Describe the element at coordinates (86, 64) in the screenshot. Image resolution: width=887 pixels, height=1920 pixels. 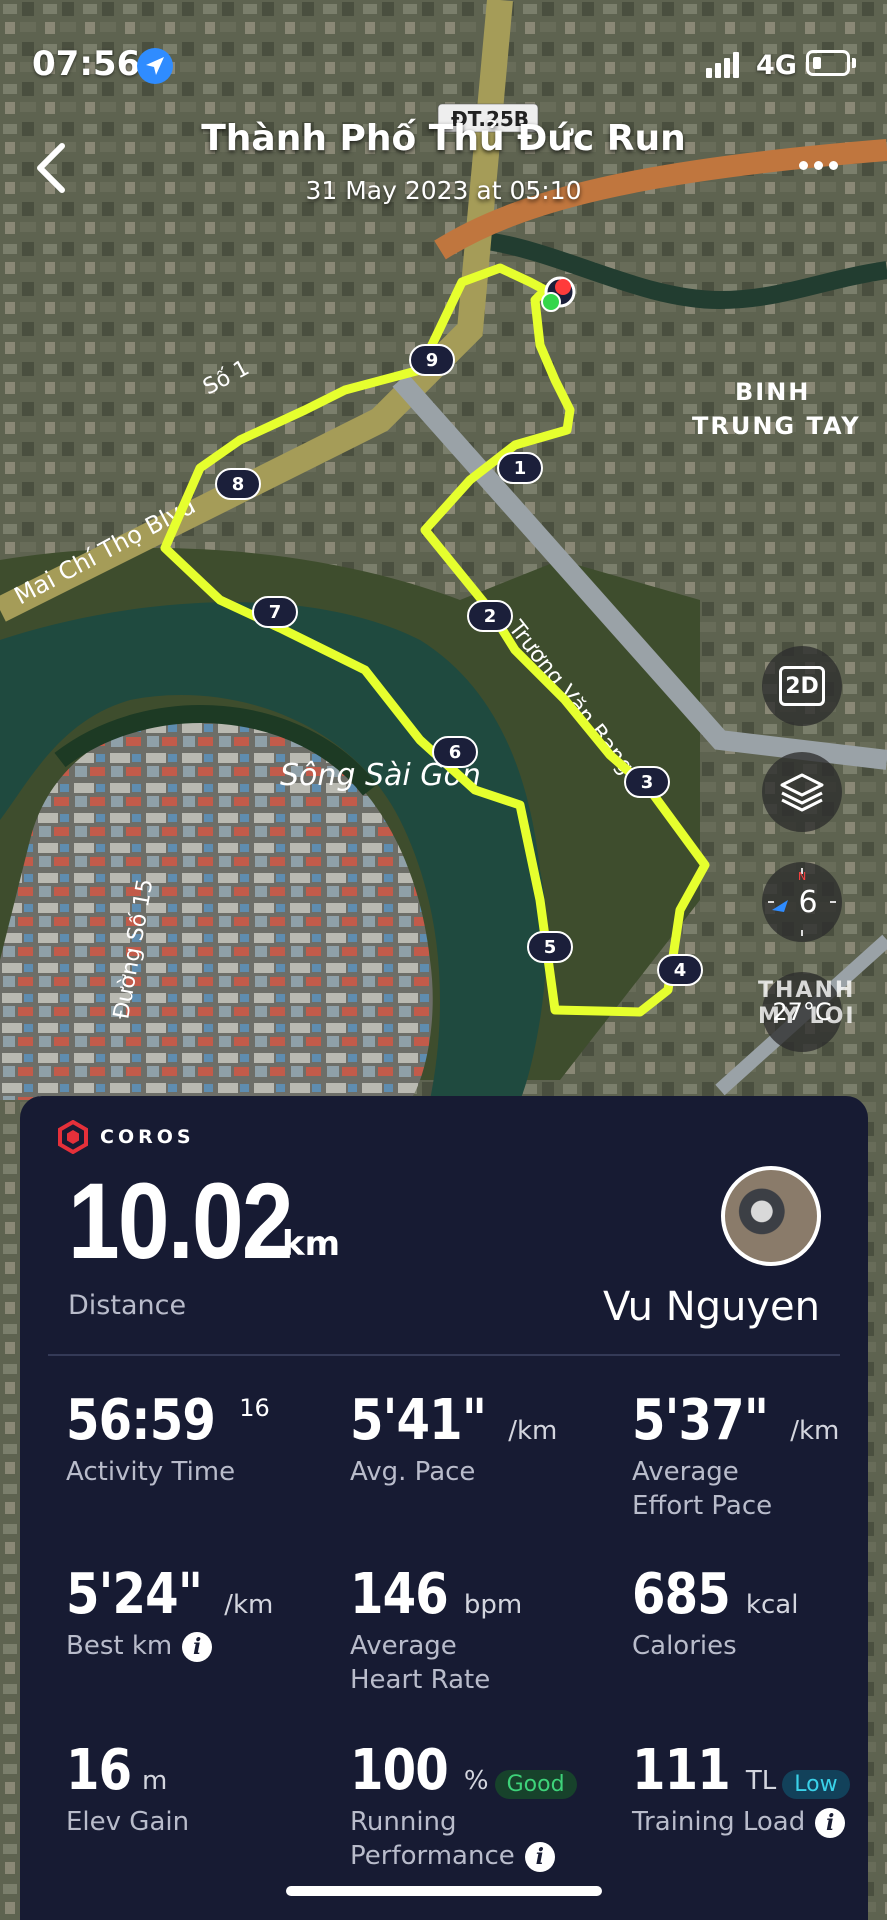
I see `status-time: 07:56` at that location.